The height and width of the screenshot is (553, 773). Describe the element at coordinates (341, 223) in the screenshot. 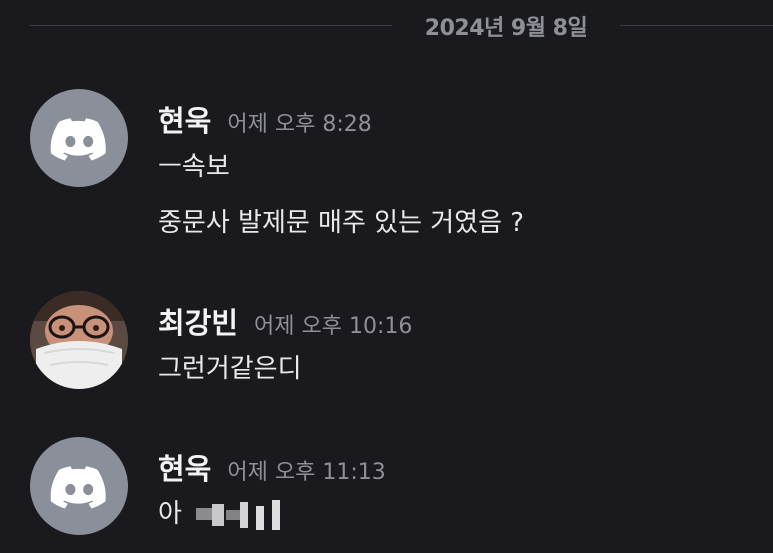

I see `message-content: 중문사 발제문 매주 있는 거였음 ?` at that location.